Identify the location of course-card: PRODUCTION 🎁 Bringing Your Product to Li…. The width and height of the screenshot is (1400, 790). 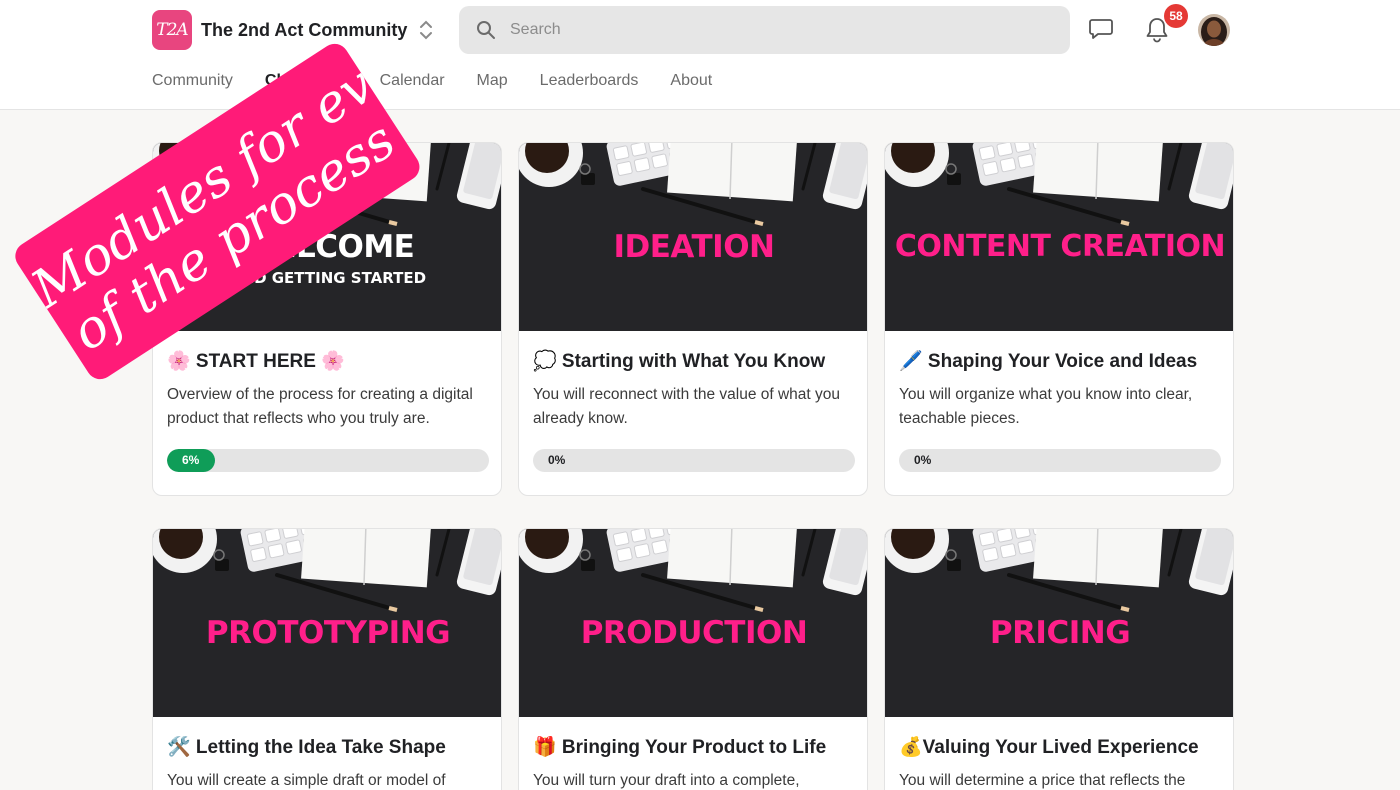
(693, 659).